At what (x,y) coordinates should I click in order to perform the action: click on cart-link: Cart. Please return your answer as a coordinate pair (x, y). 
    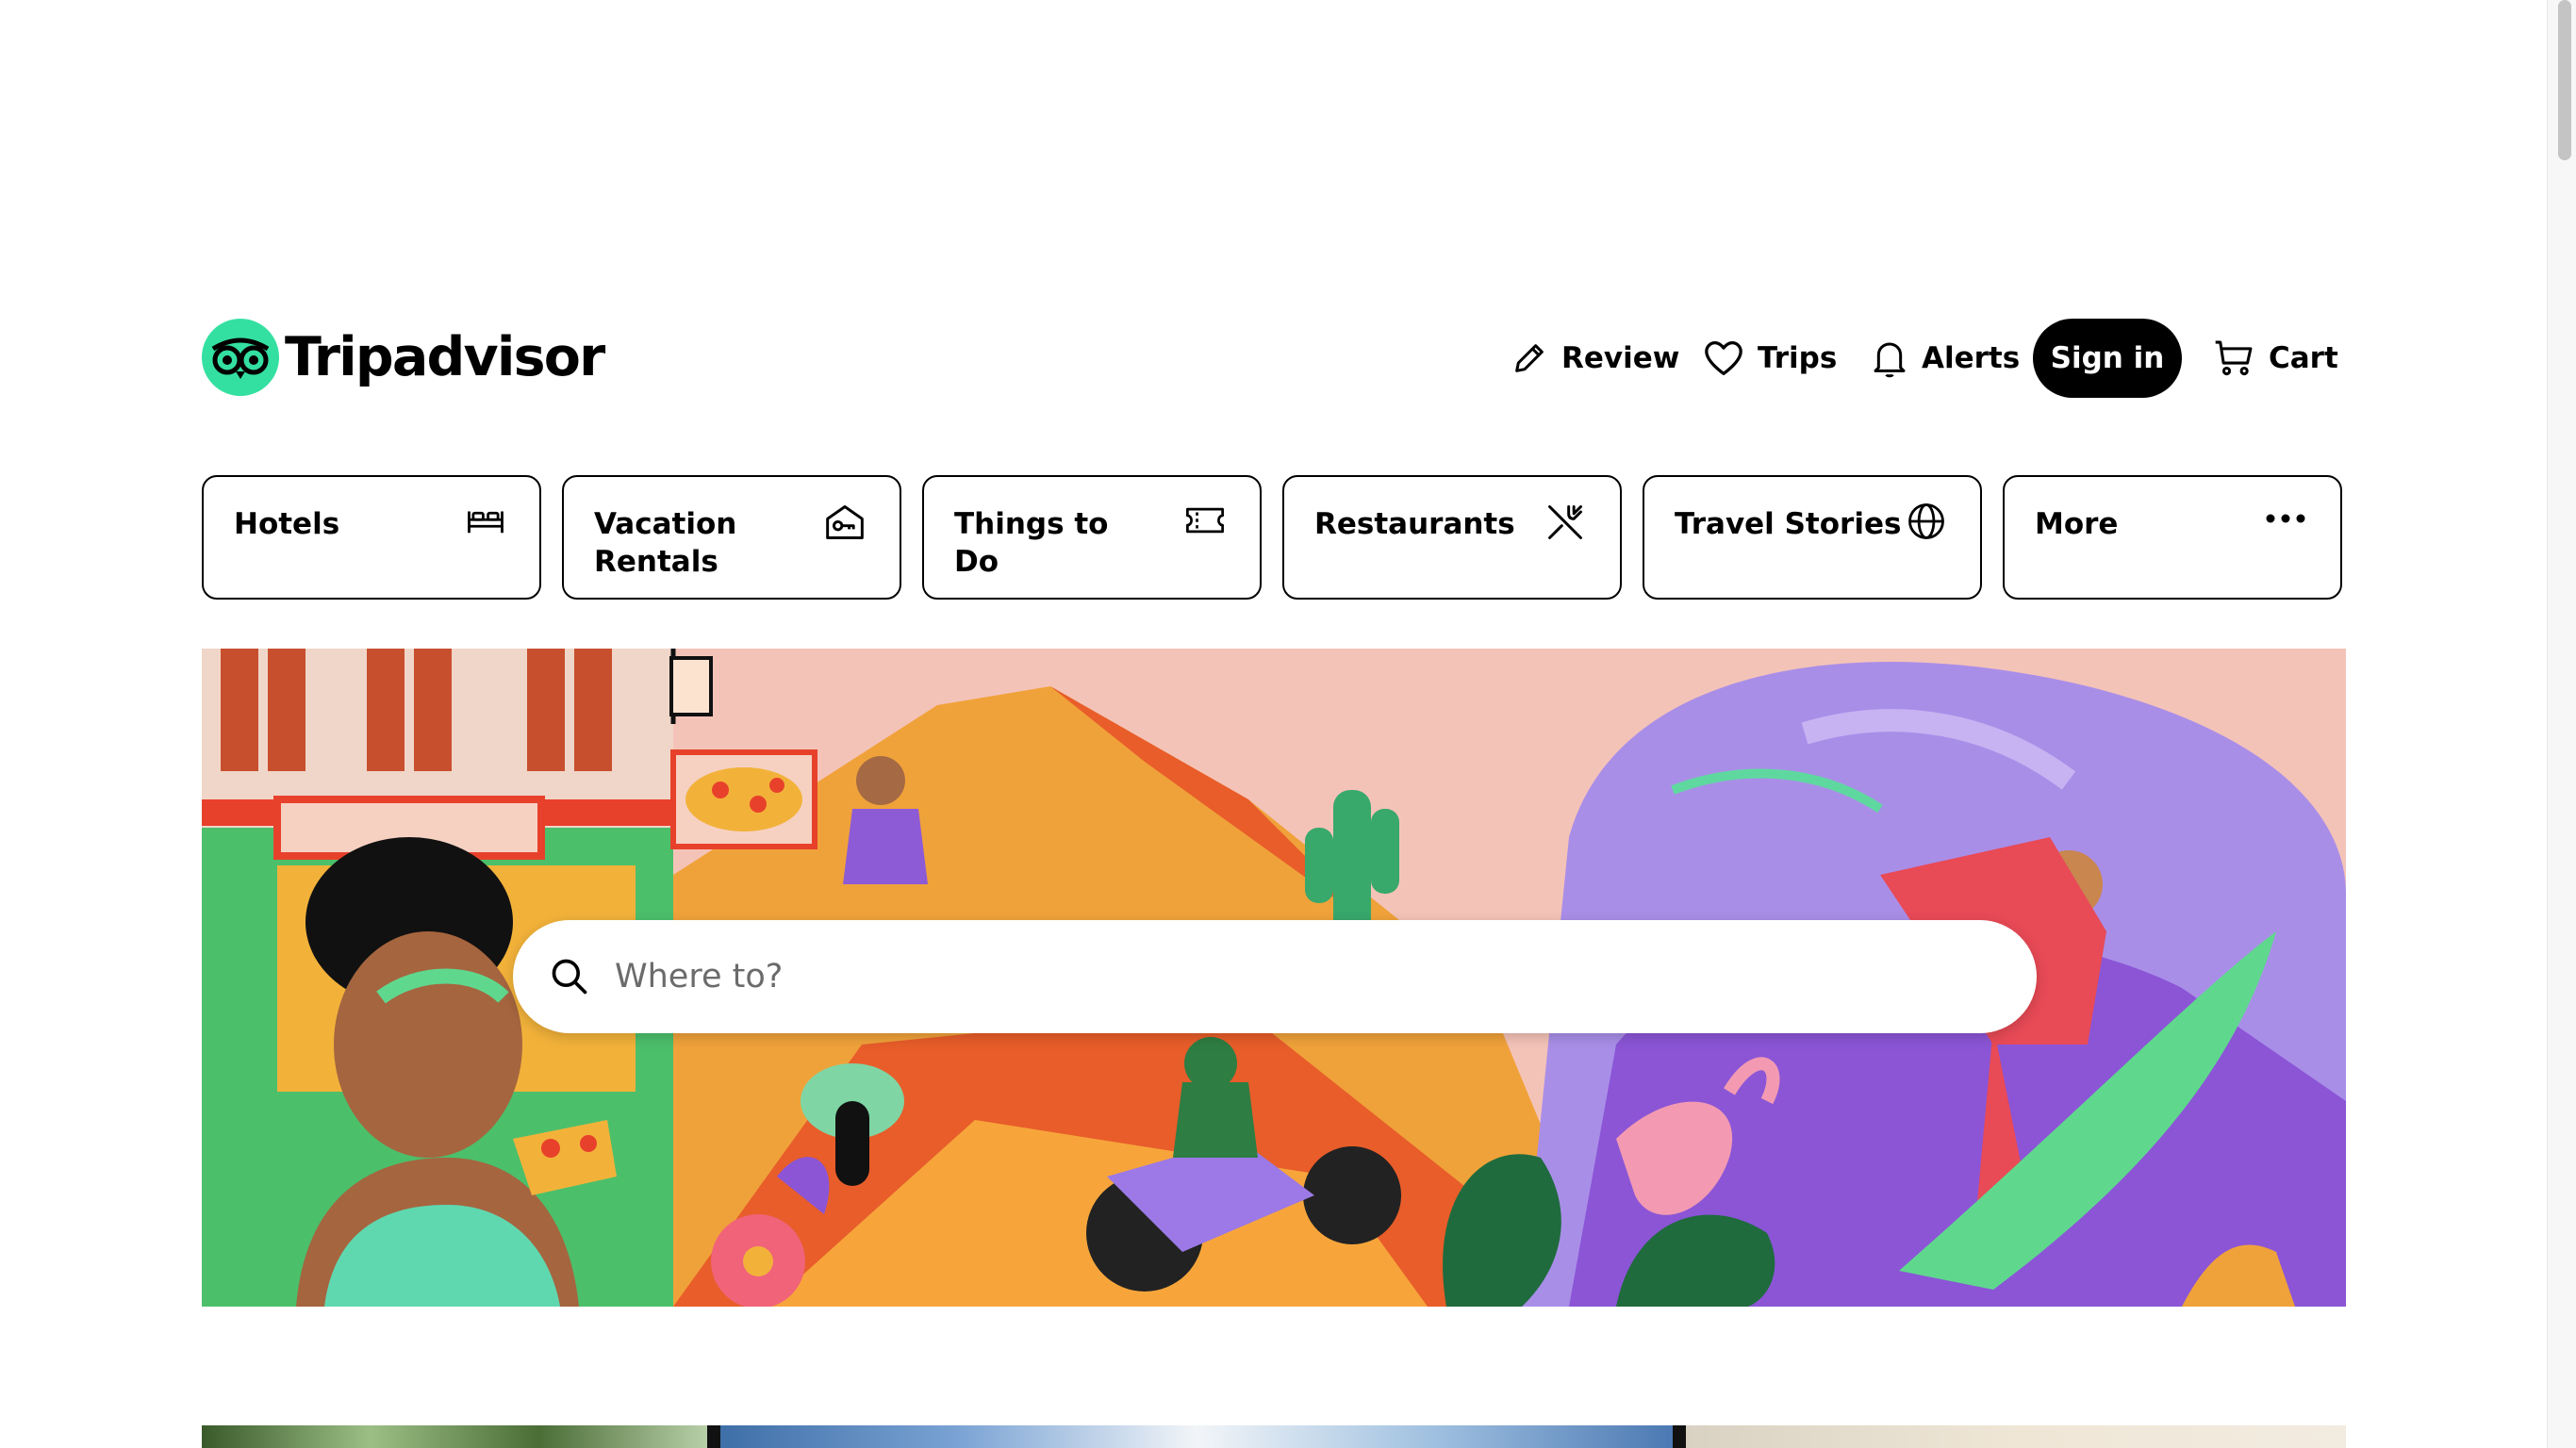
    Looking at the image, I should click on (2276, 358).